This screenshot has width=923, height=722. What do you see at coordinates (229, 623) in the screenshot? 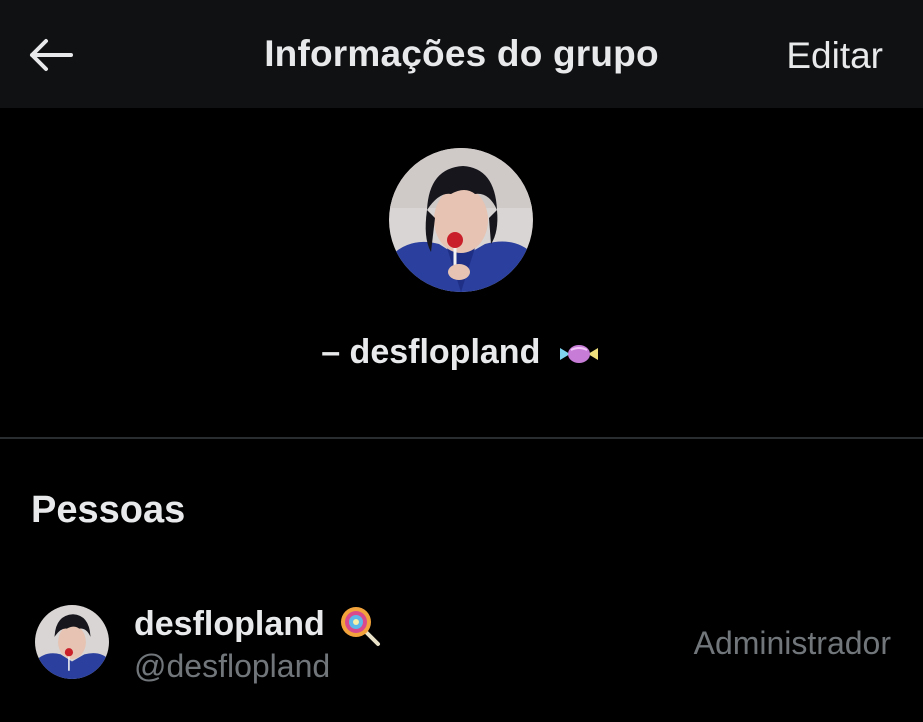
I see `member-name-text: desflopland` at bounding box center [229, 623].